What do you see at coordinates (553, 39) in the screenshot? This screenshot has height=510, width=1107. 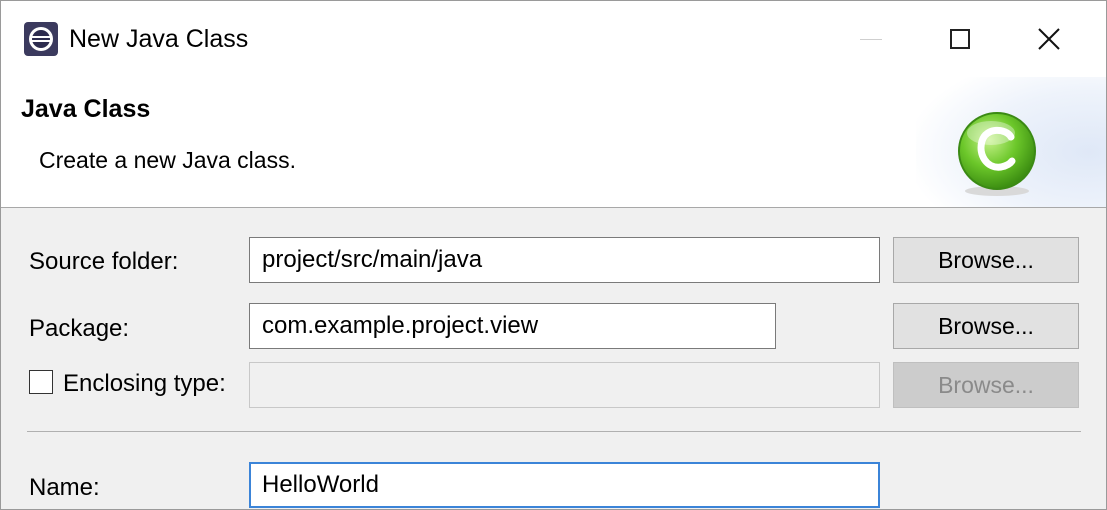 I see `title-bar: New Java Class` at bounding box center [553, 39].